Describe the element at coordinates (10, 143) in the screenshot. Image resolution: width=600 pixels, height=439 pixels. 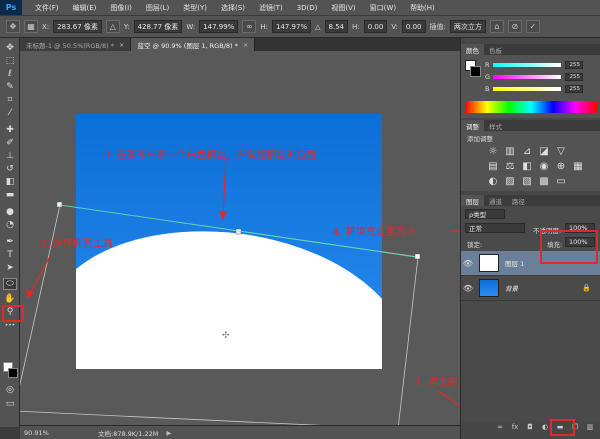
I see `brush-tool-icon: ✐` at that location.